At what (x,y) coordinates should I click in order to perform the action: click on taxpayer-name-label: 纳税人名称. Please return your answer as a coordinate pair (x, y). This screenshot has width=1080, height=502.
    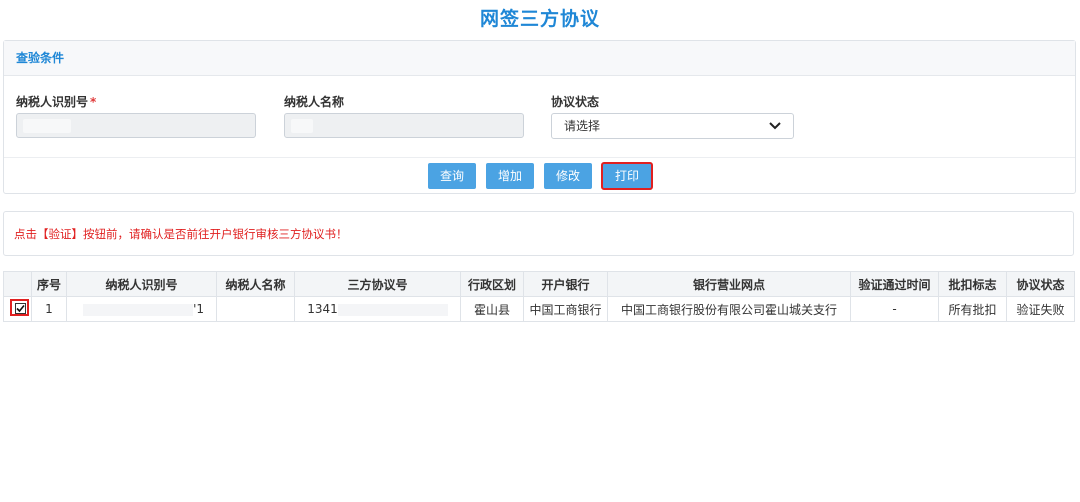
    Looking at the image, I should click on (314, 102).